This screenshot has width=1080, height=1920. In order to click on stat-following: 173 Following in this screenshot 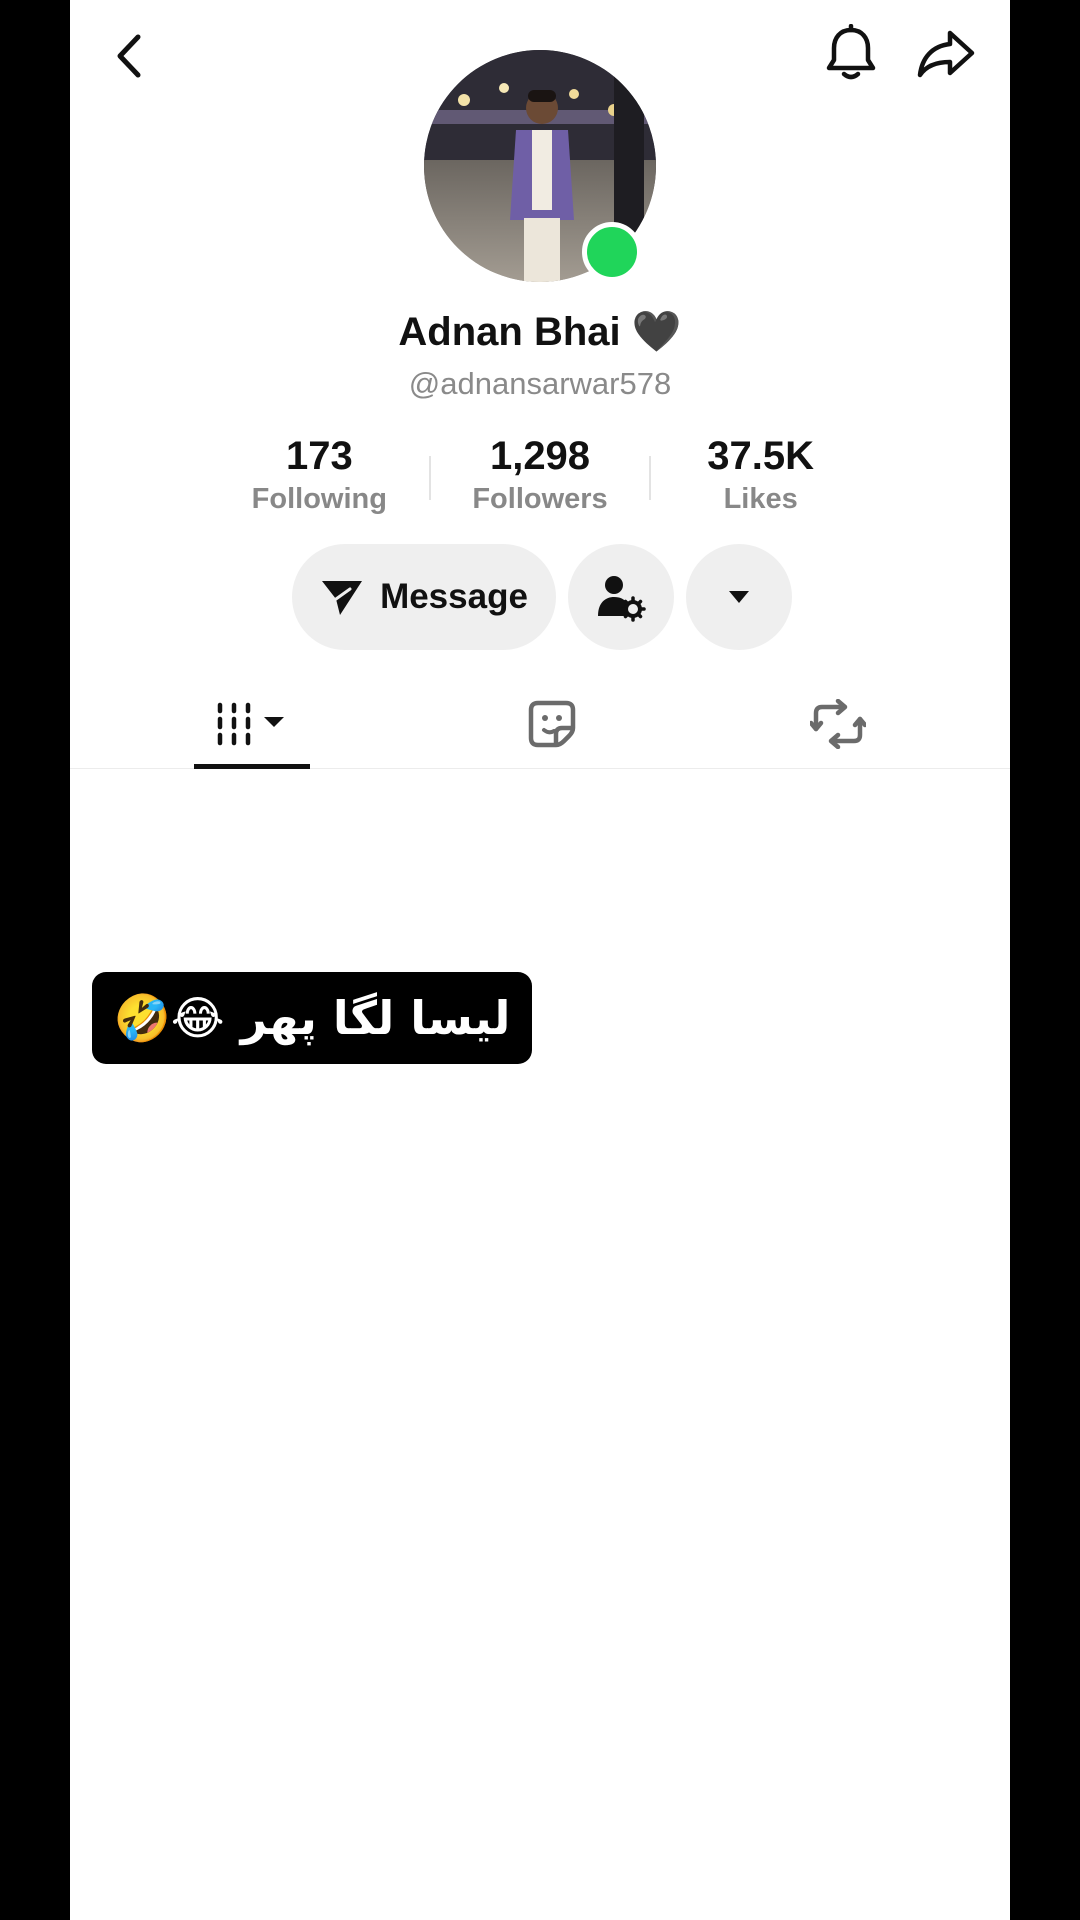, I will do `click(319, 477)`.